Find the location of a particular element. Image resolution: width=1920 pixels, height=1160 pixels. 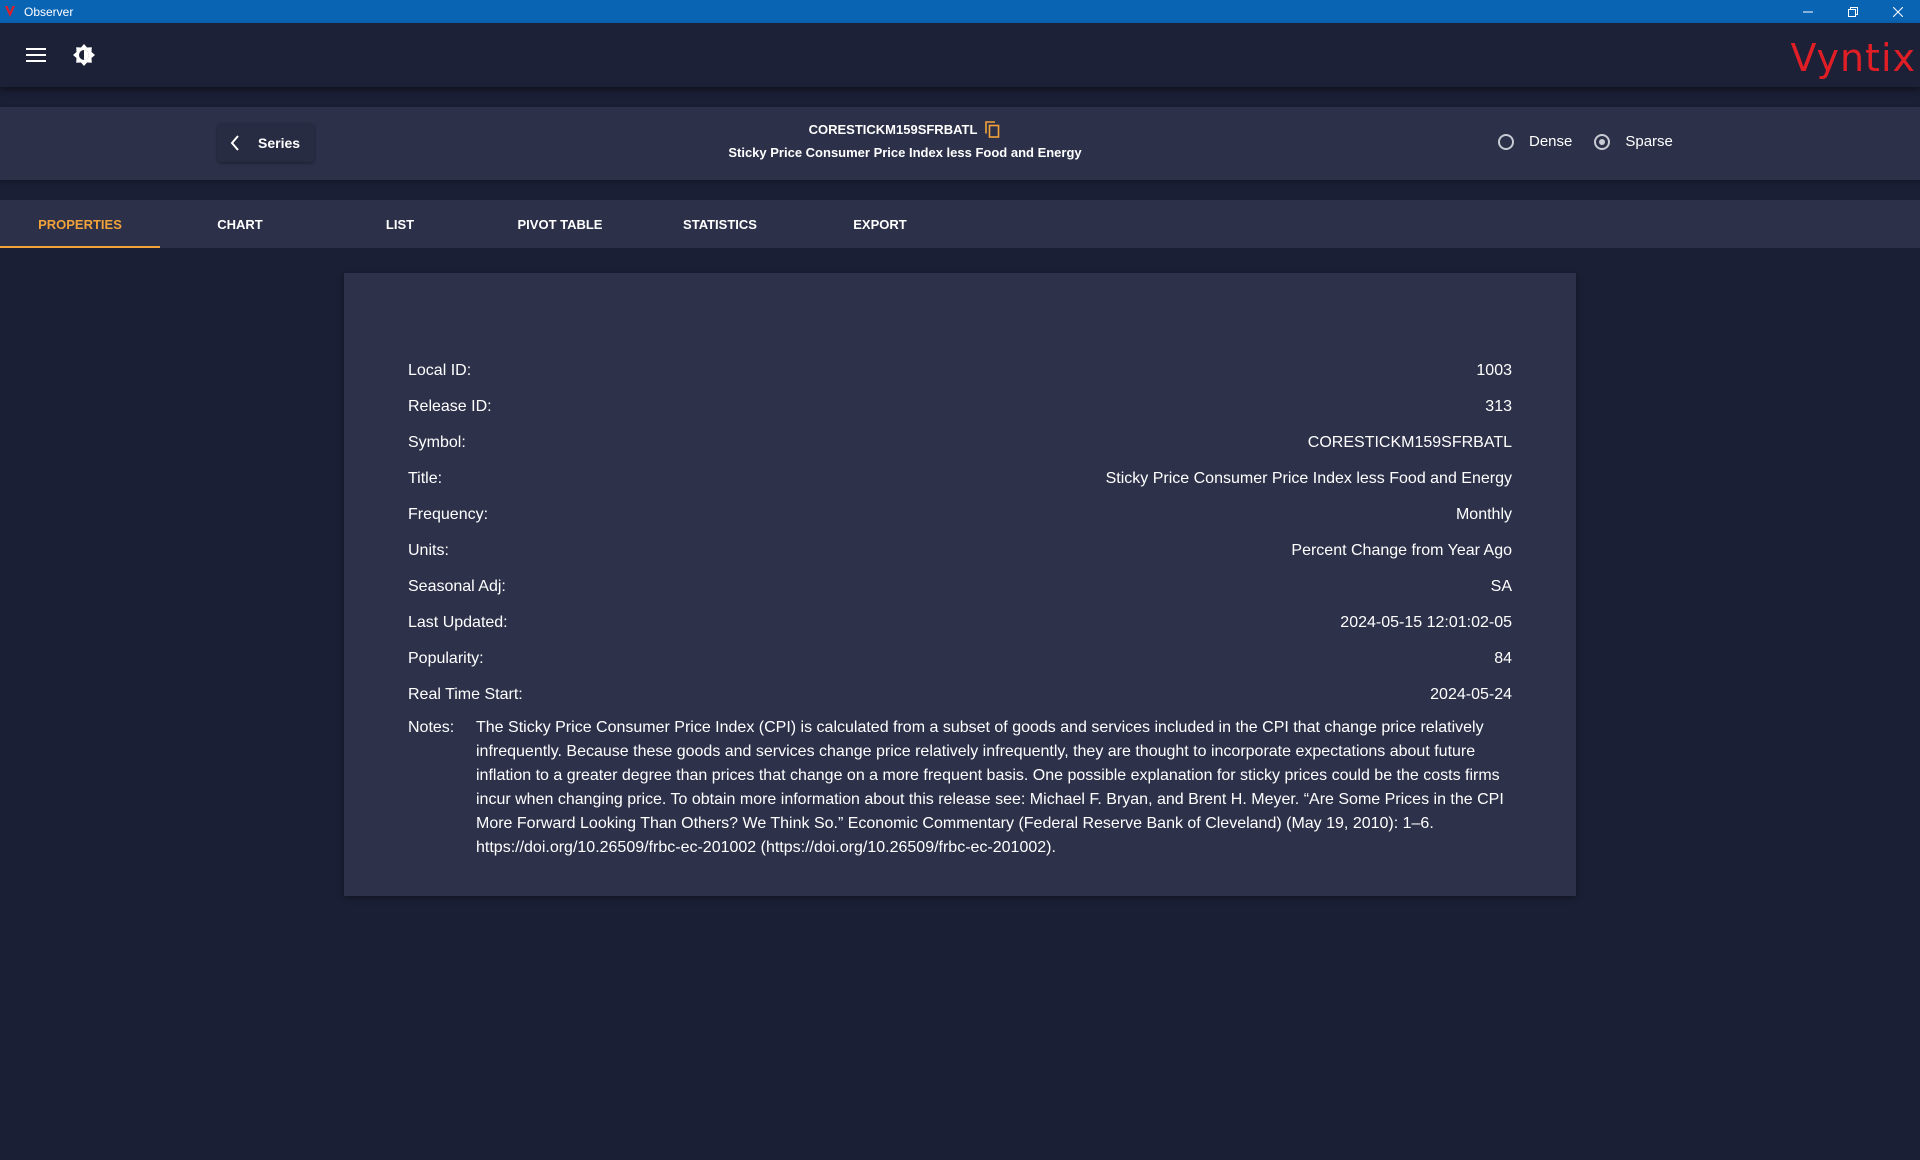

app-logo-icon is located at coordinates (11, 12).